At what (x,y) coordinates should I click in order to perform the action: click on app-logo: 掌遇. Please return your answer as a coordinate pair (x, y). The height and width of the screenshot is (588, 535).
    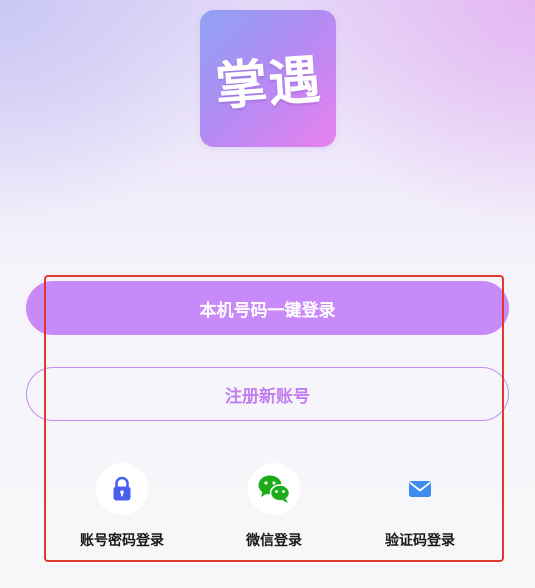
    Looking at the image, I should click on (268, 78).